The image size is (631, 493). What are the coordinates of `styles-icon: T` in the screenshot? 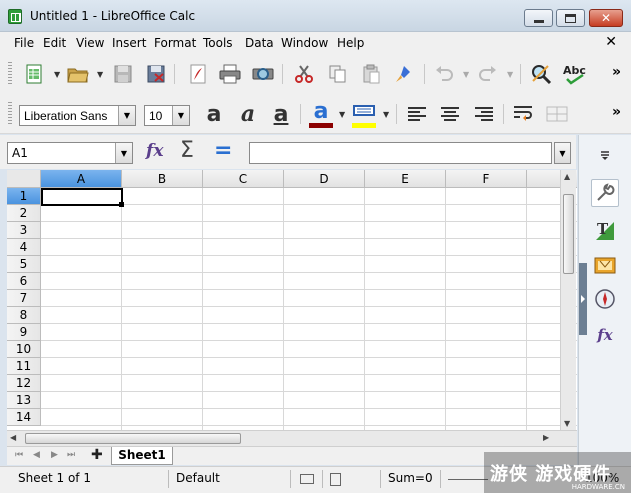 It's located at (605, 231).